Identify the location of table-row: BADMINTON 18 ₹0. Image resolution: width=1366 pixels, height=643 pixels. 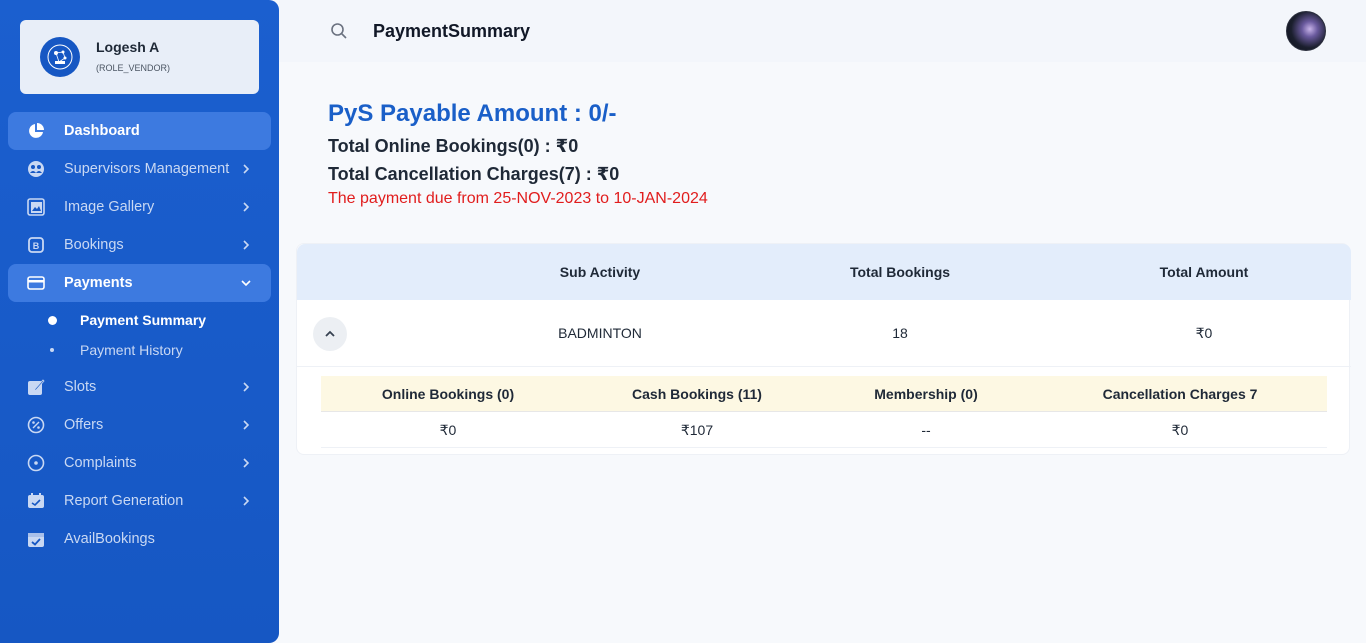
(824, 333).